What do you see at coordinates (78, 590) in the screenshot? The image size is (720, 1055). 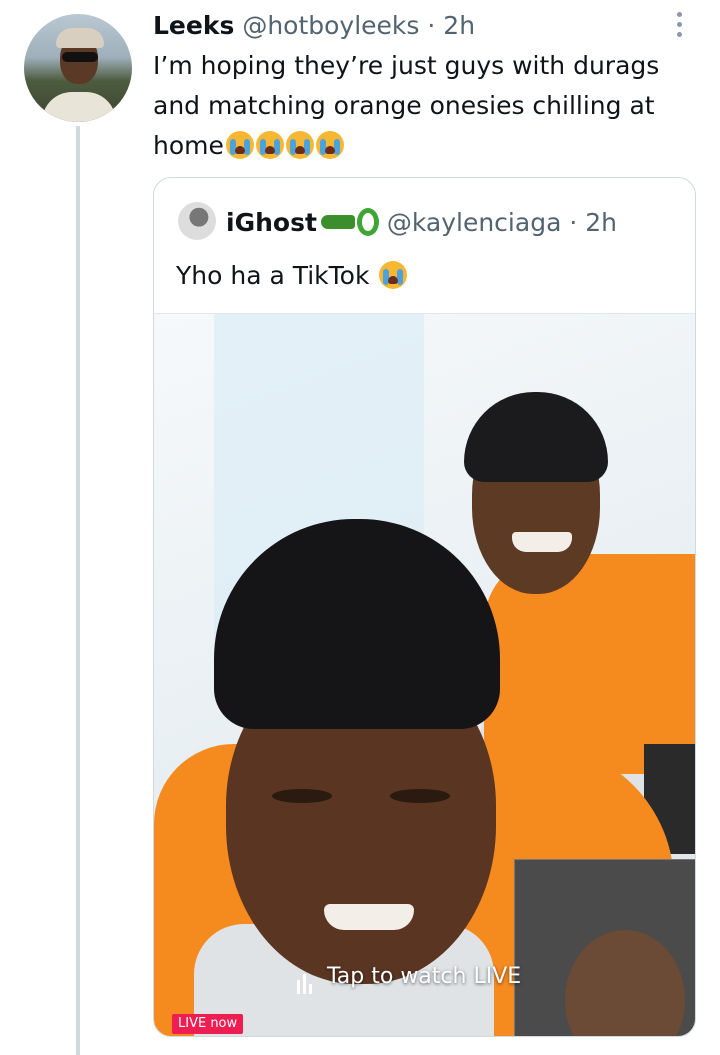 I see `thread-line` at bounding box center [78, 590].